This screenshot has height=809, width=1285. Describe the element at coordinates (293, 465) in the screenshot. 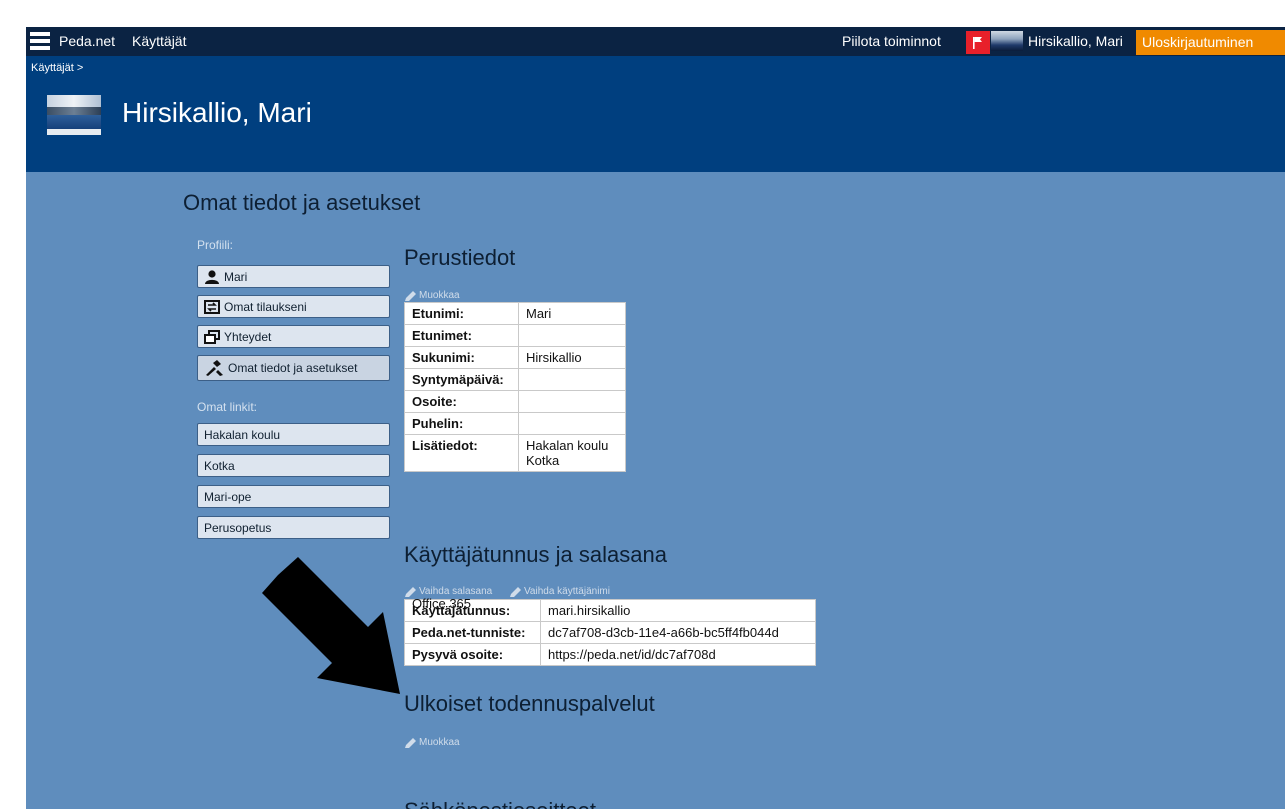

I see `link-kotka: Kotka` at that location.